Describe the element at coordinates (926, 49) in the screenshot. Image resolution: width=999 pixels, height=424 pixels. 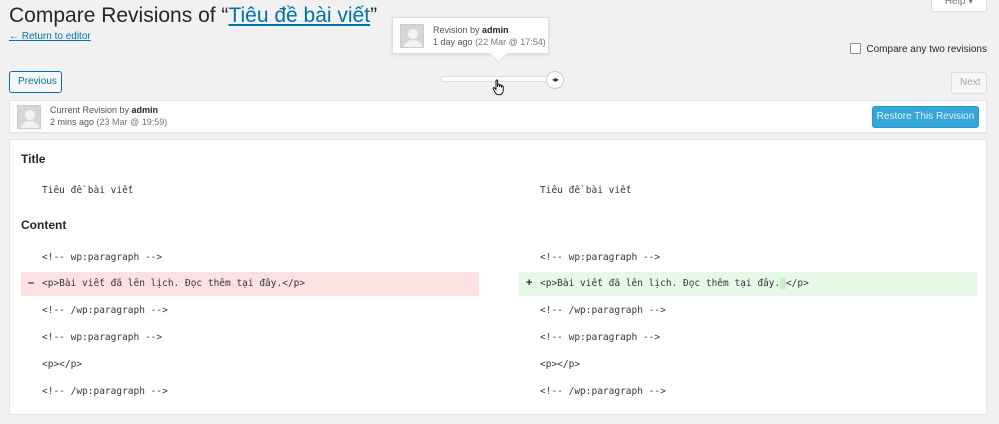
I see `compare-any-two-label: Compare any two revisions` at that location.